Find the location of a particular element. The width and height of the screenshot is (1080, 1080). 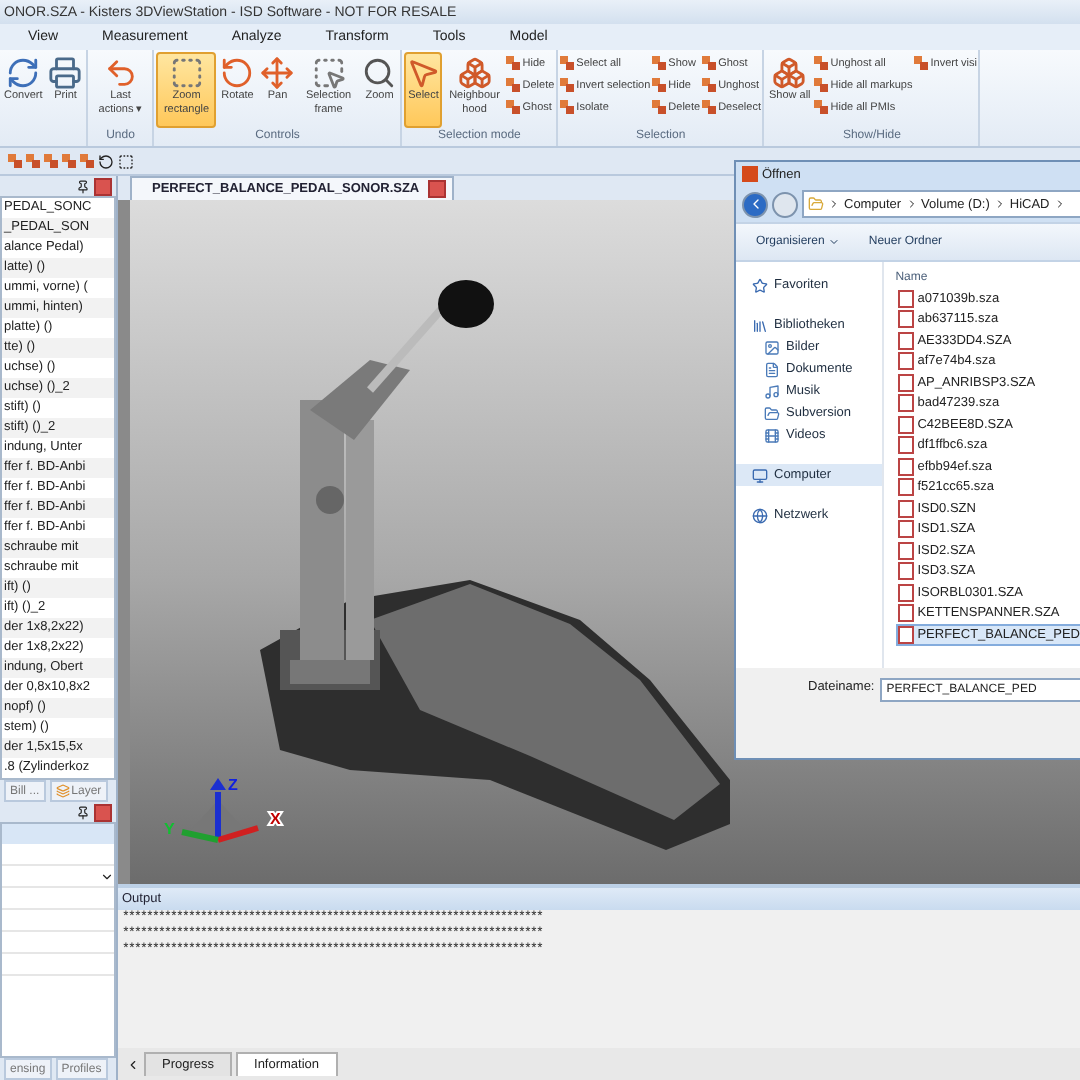

caret-icon is located at coordinates (834, 242).